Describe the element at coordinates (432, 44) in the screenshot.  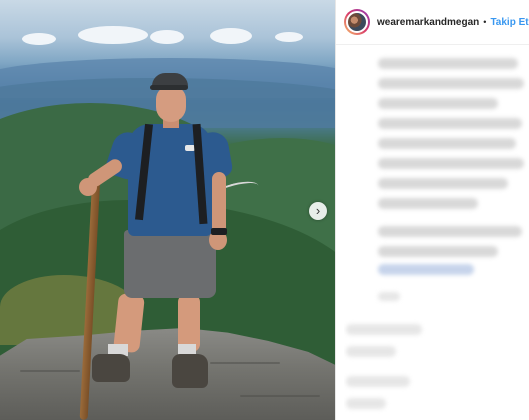
I see `header-divider` at that location.